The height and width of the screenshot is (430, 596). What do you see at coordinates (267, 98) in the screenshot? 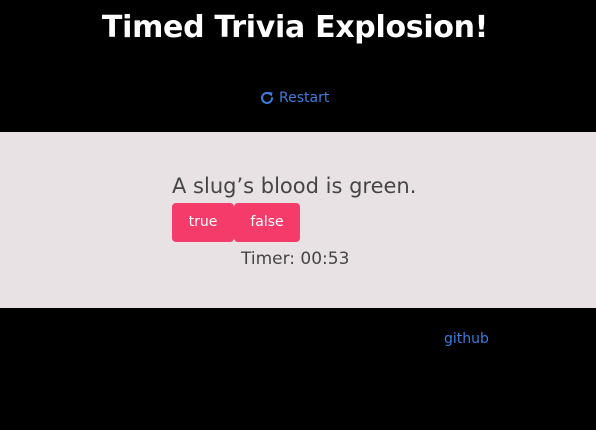
I see `redo-arrow-icon` at bounding box center [267, 98].